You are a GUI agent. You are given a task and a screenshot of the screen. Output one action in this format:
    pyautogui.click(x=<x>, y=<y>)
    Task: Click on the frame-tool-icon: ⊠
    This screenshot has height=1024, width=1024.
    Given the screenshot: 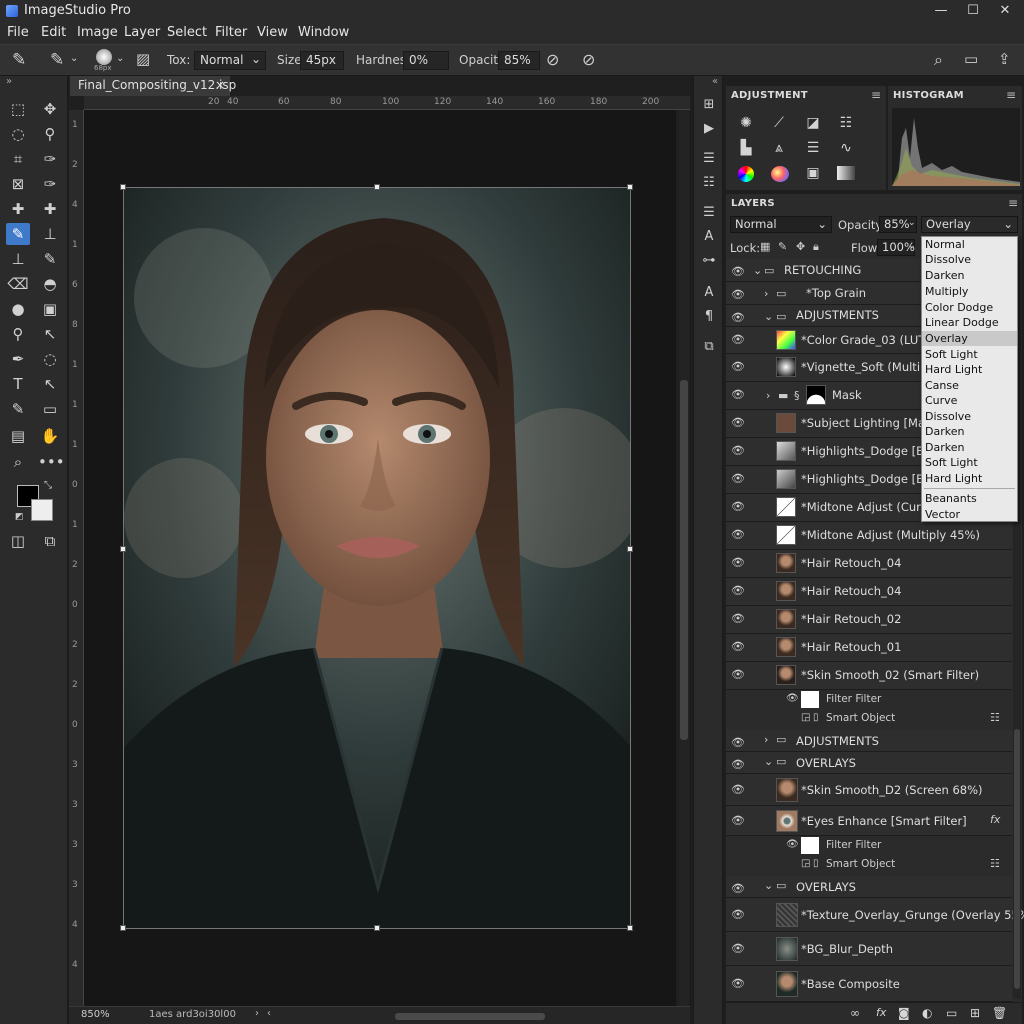 What is the action you would take?
    pyautogui.click(x=18, y=184)
    